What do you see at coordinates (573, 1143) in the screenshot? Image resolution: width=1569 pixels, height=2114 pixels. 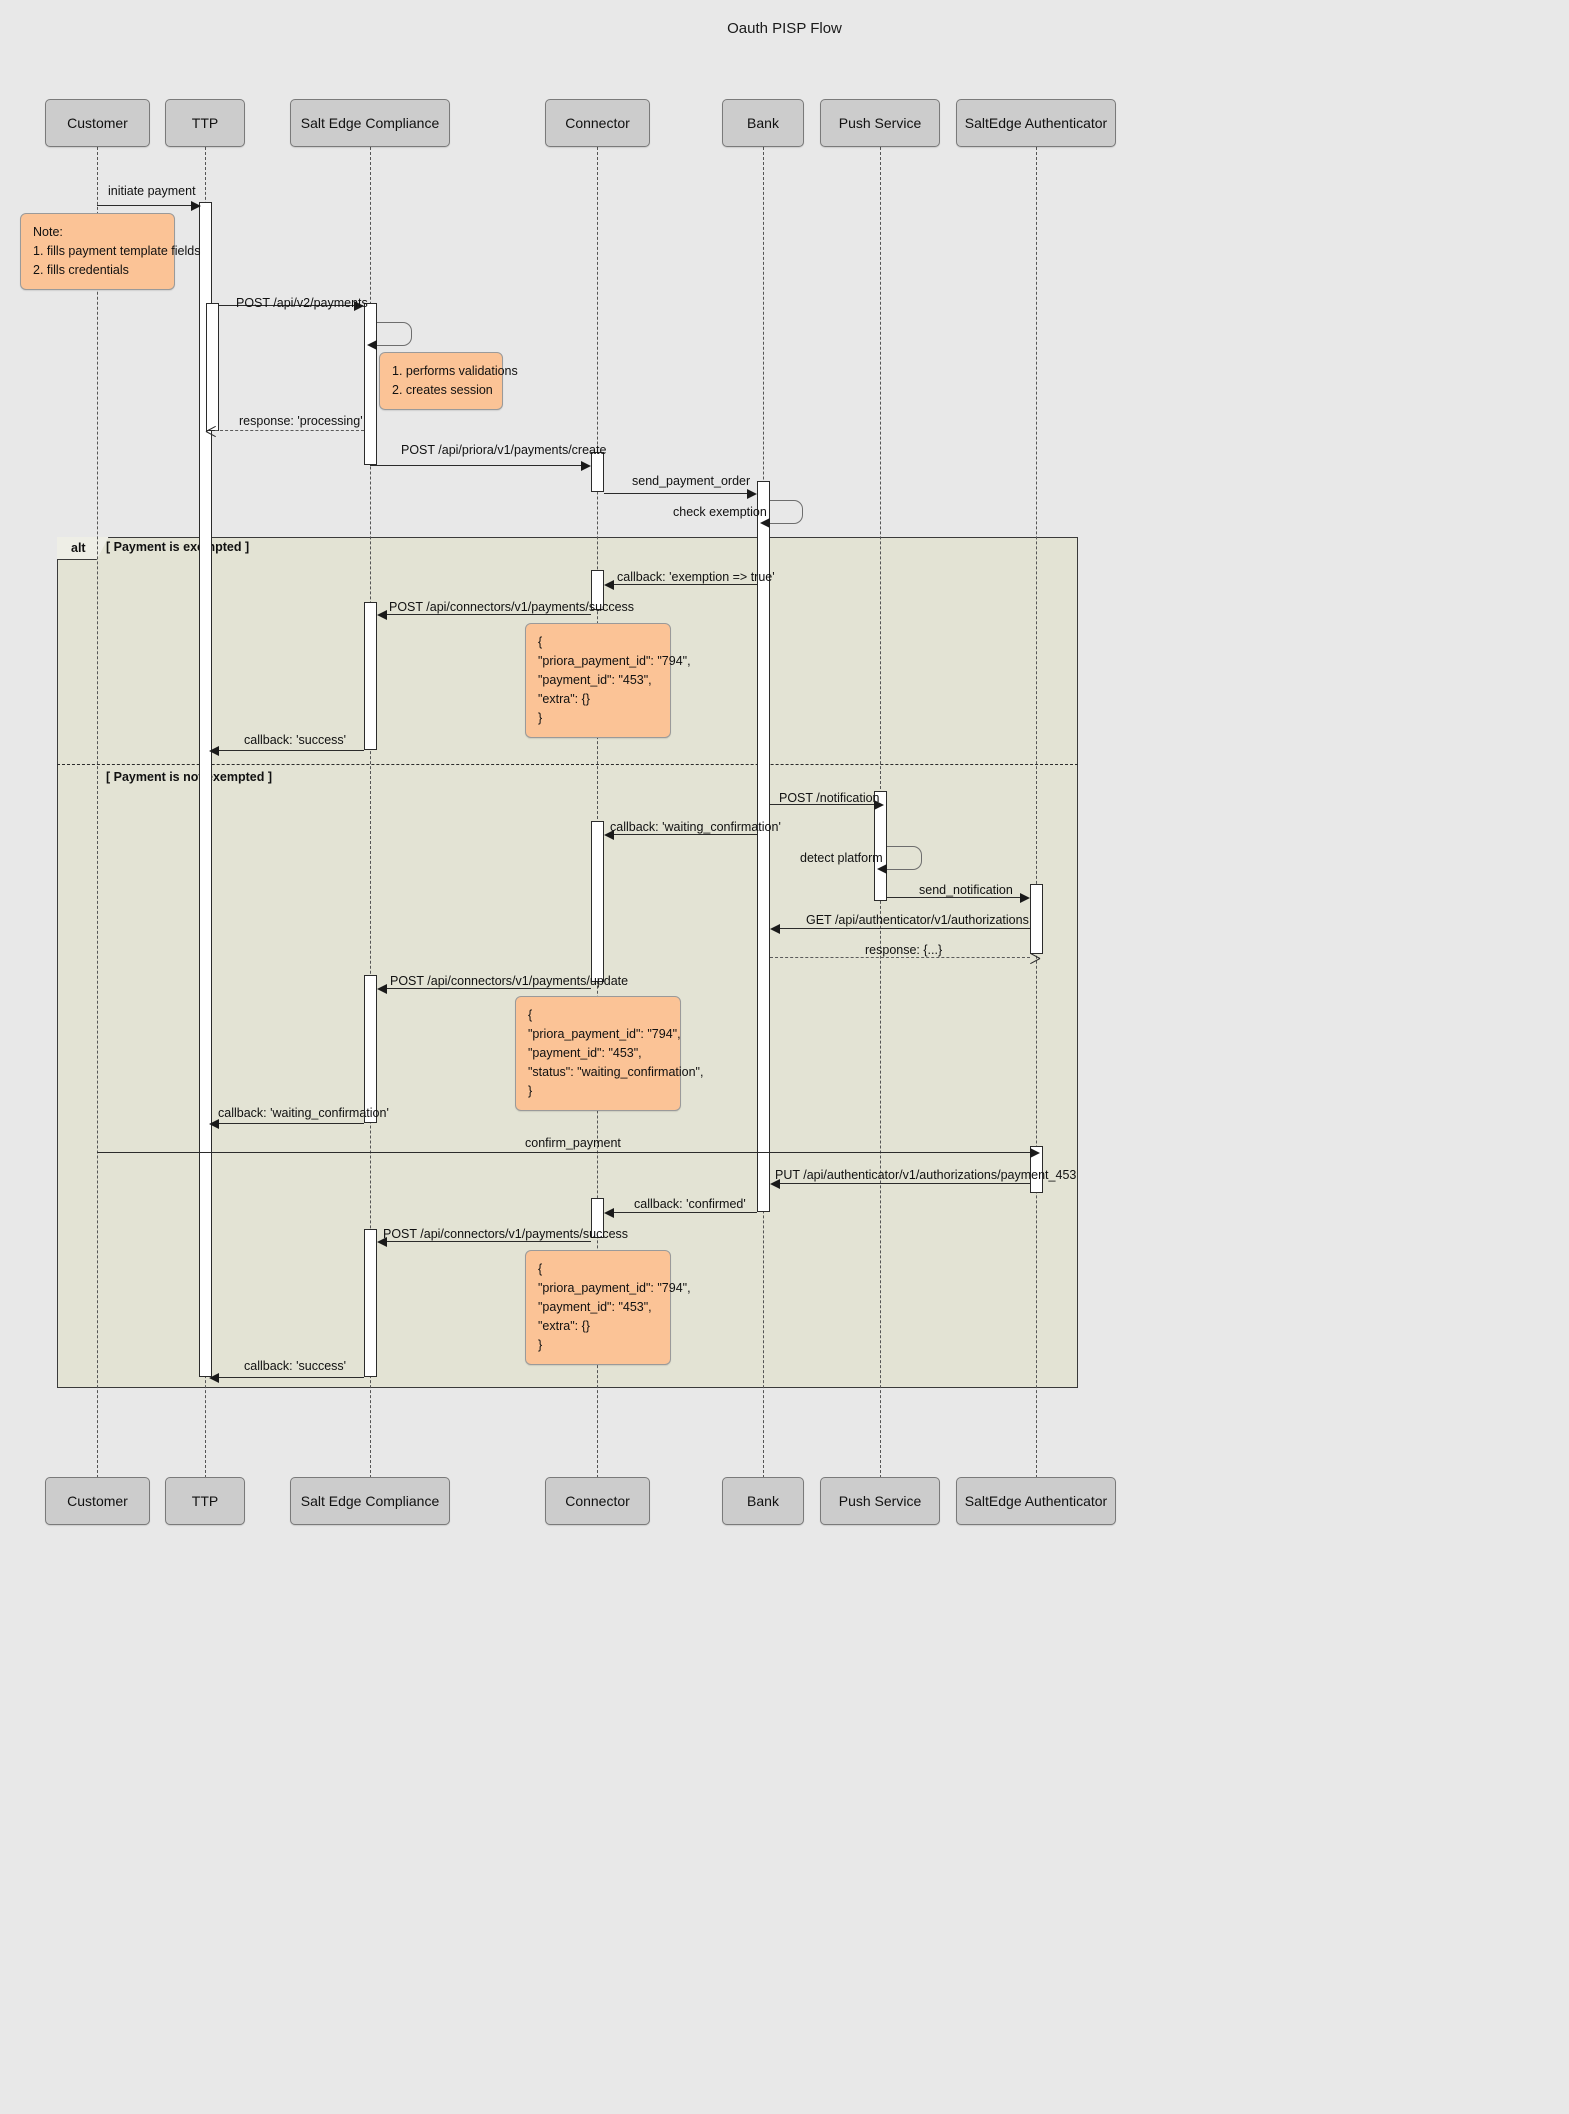 I see `message-label-confirm-payment: confirm_payment` at bounding box center [573, 1143].